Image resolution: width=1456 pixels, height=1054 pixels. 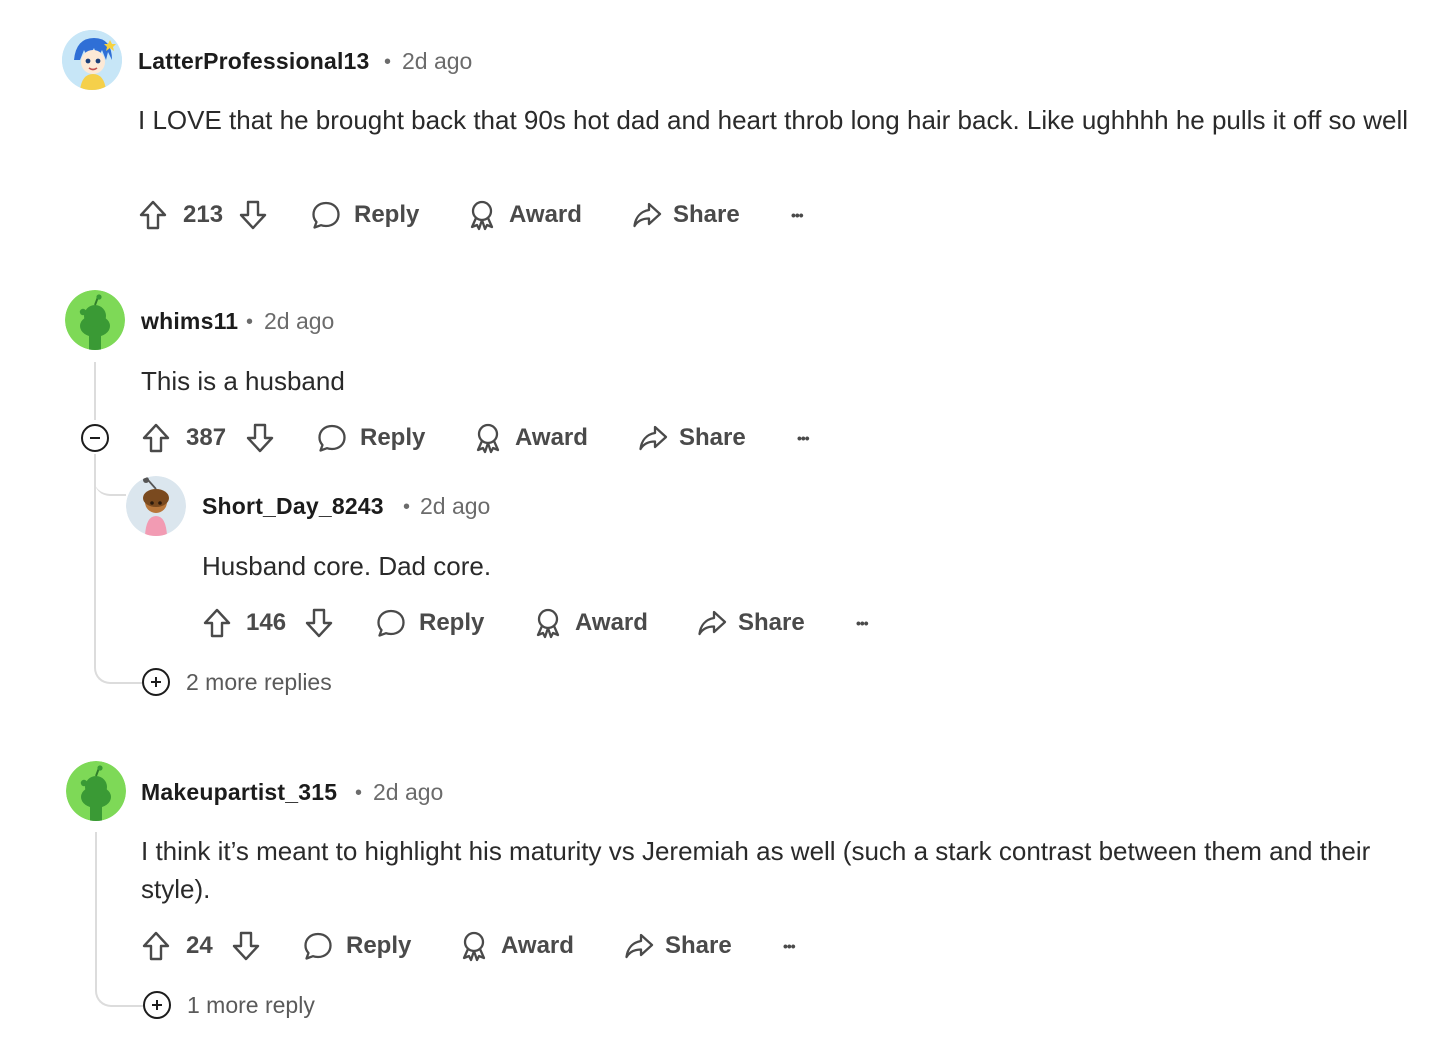 I want to click on comment-author: LatterProfessional13, so click(x=254, y=61).